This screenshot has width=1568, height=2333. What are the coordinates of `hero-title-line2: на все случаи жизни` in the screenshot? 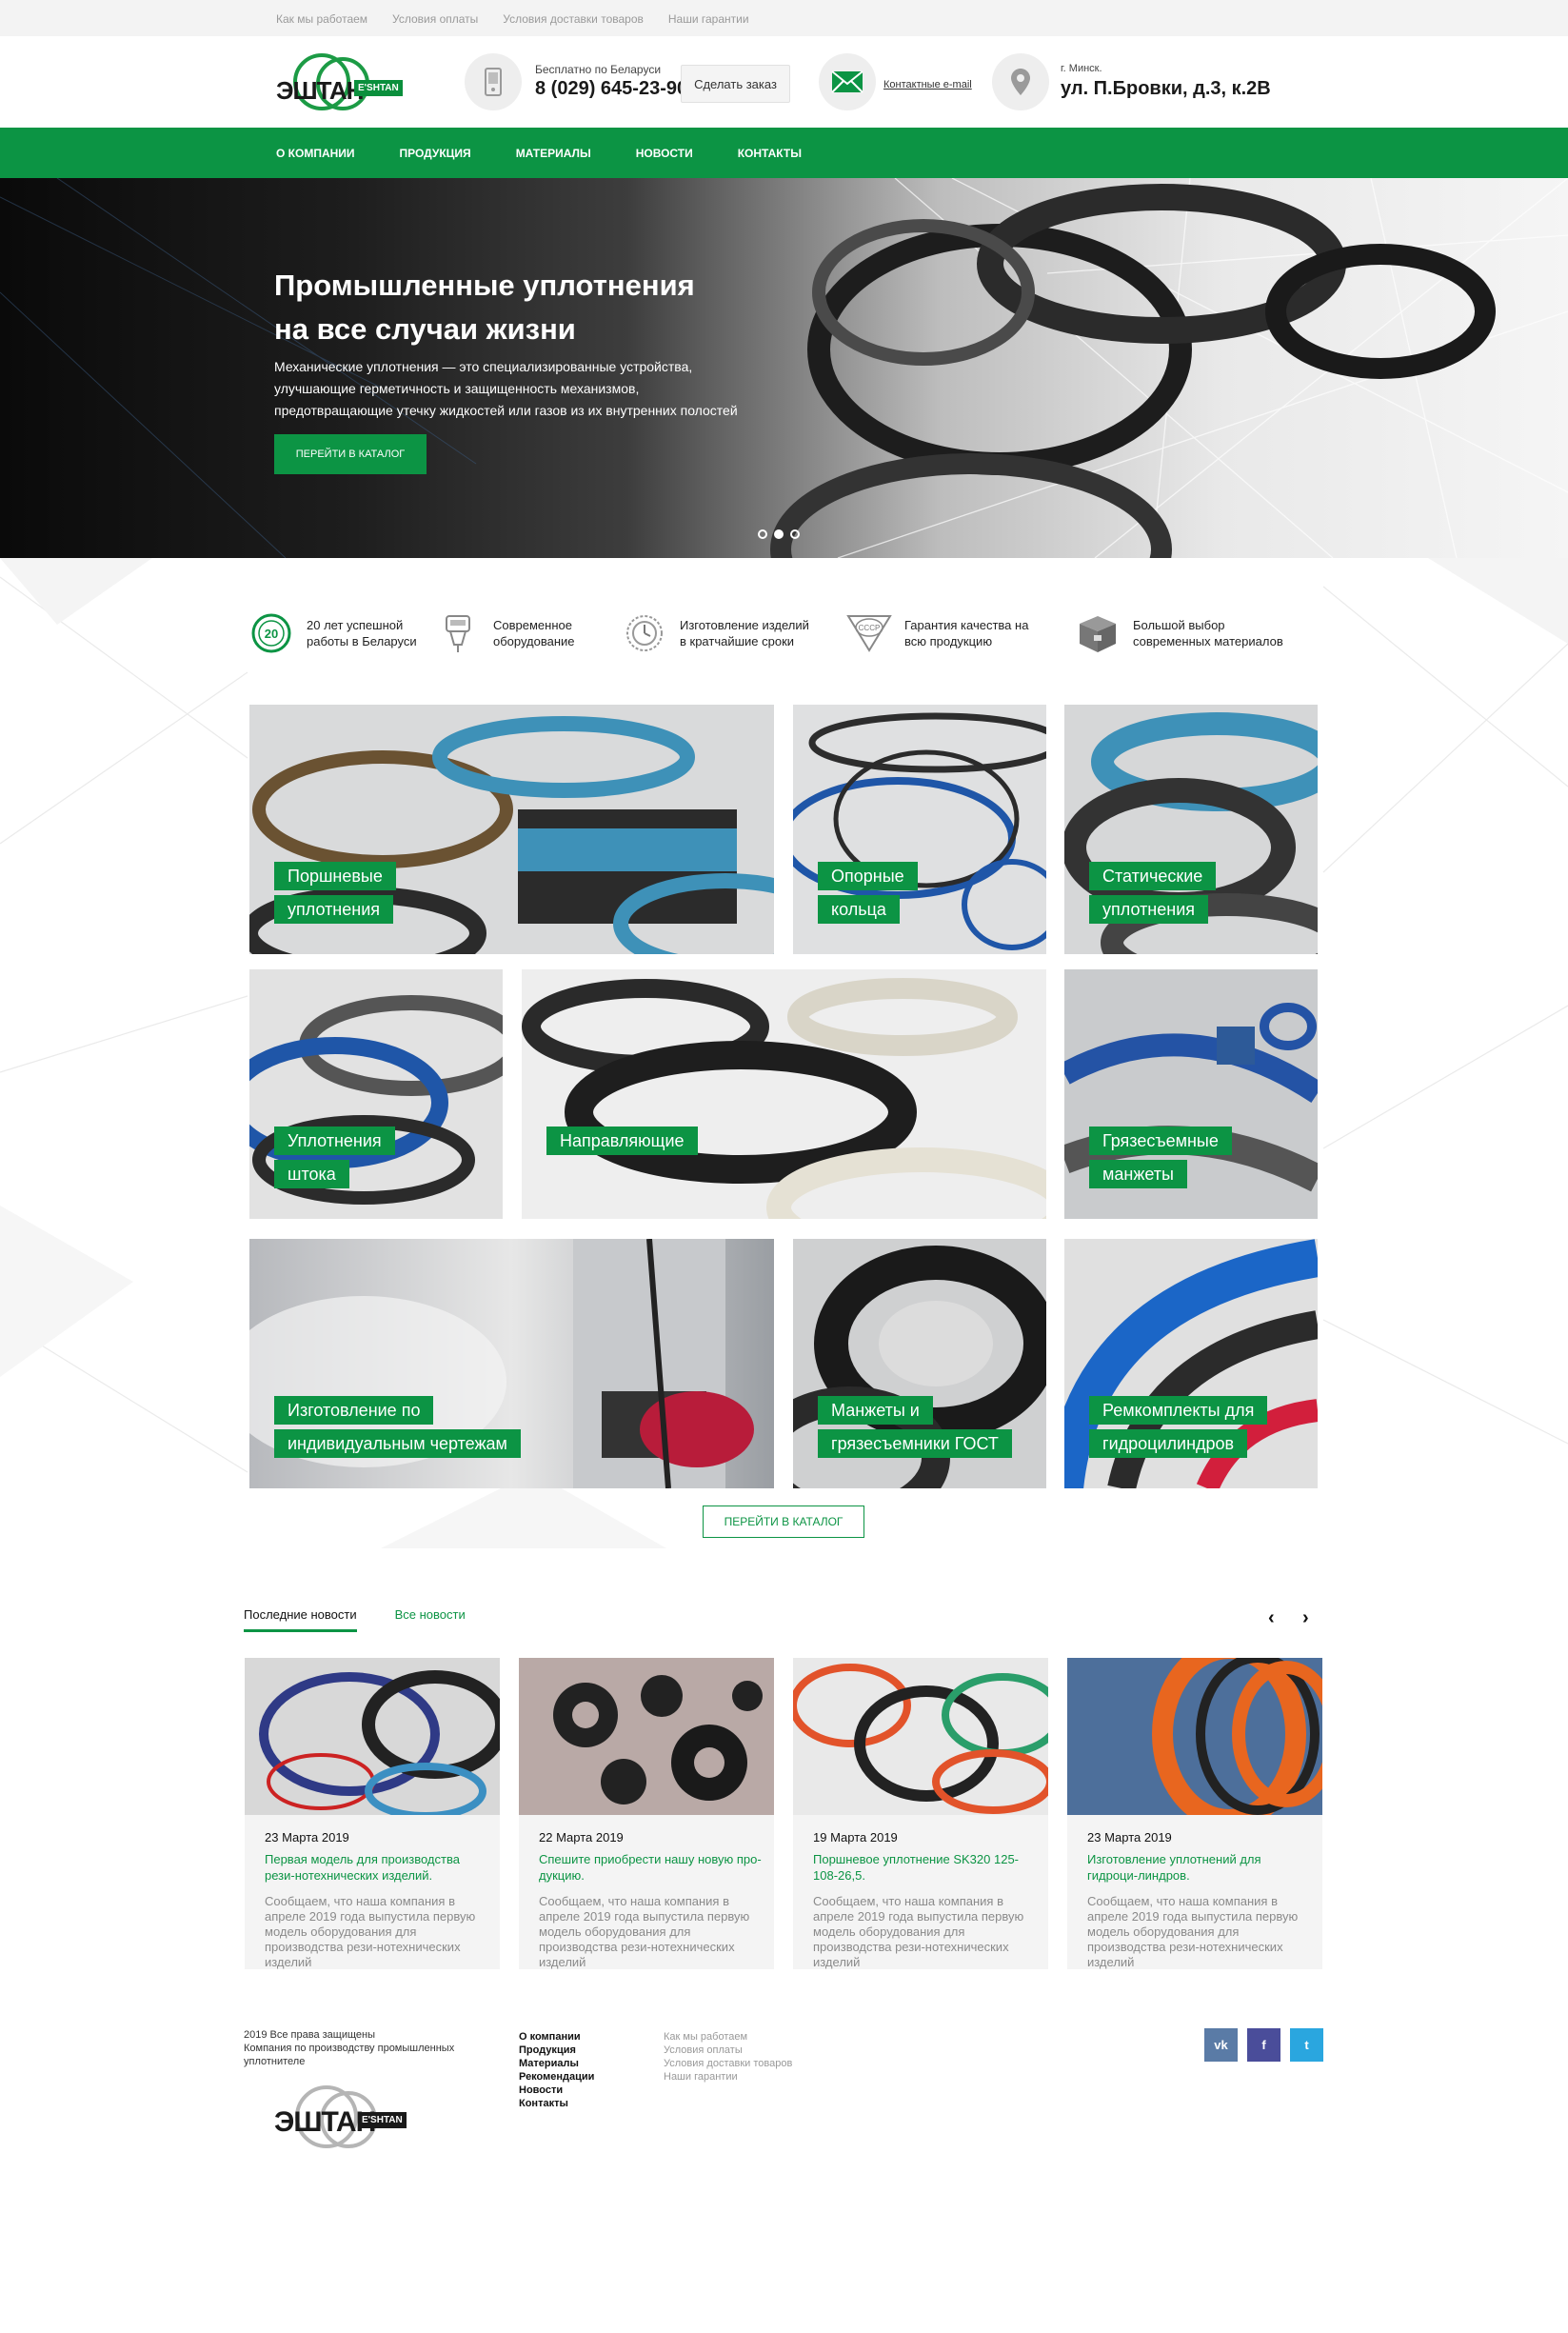 It's located at (425, 329).